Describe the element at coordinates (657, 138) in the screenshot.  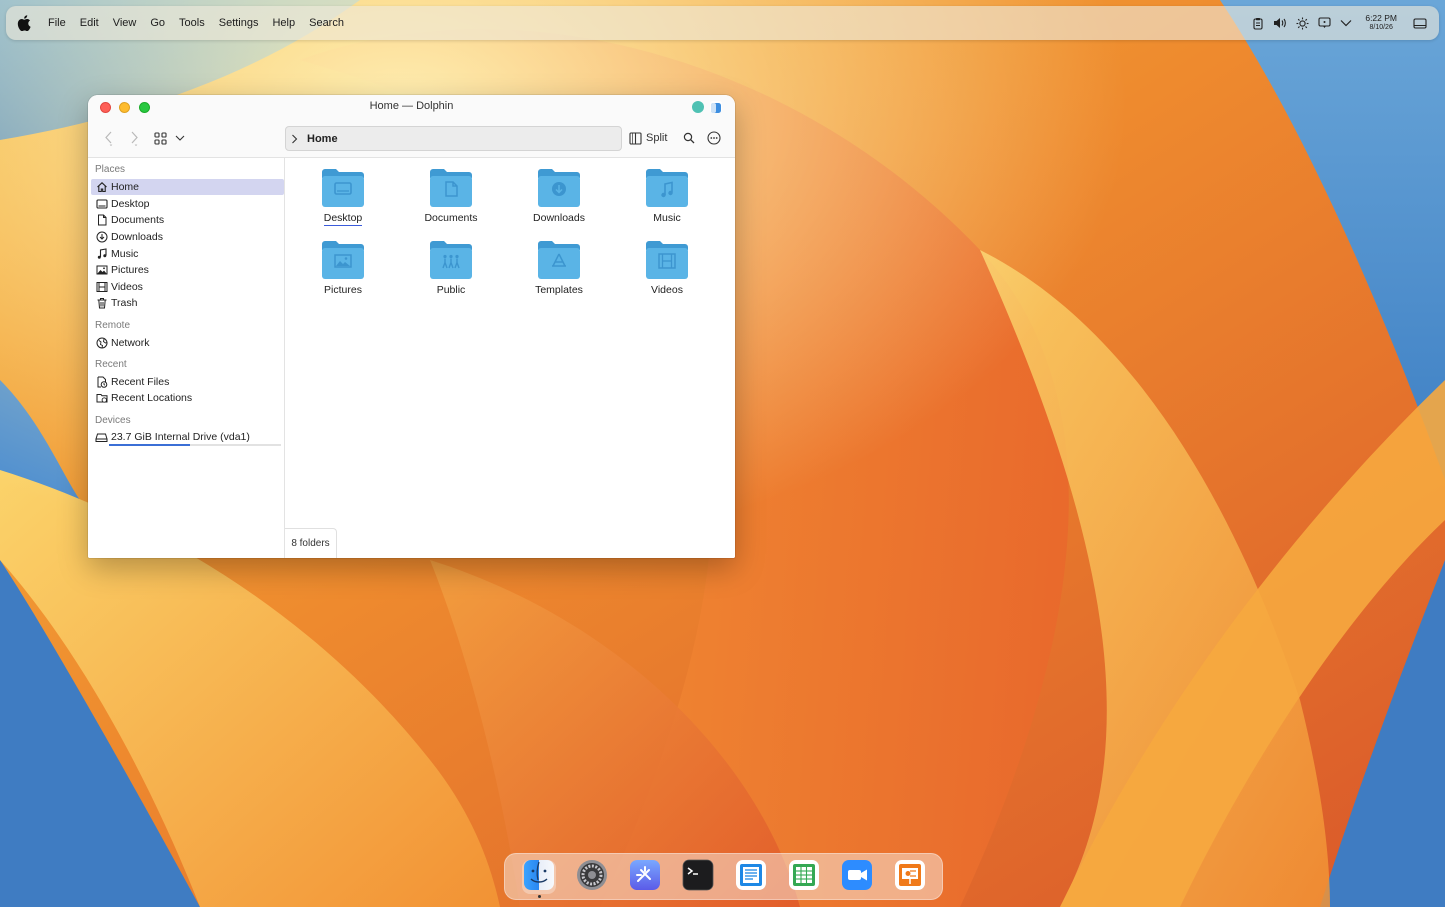
I see `split-view-label: Split` at that location.